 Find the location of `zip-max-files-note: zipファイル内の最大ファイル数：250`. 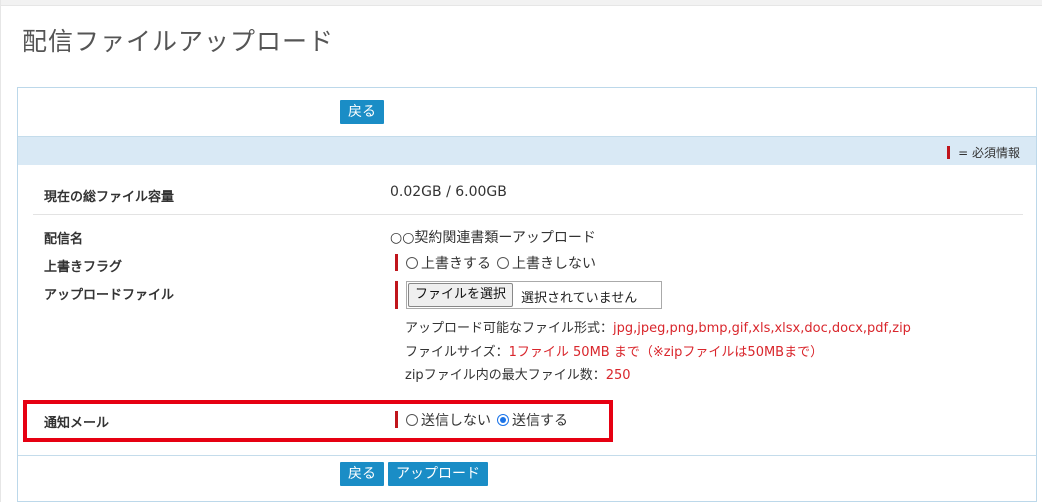

zip-max-files-note: zipファイル内の最大ファイル数：250 is located at coordinates (518, 373).